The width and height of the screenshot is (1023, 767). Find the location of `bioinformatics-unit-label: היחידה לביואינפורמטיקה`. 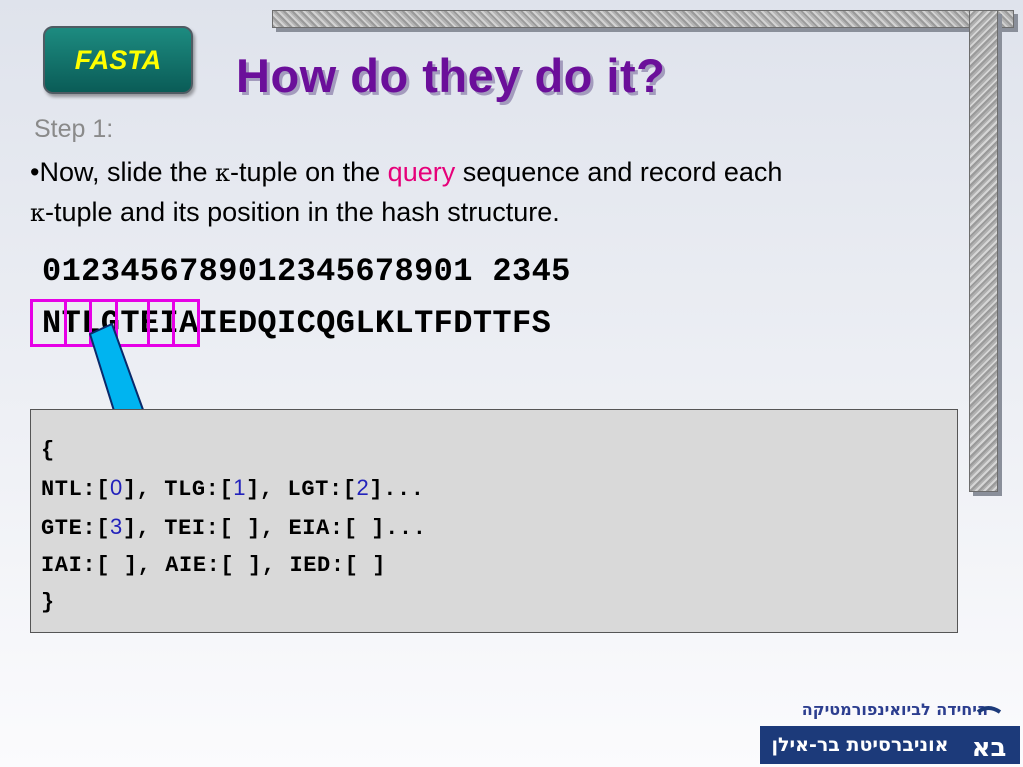

bioinformatics-unit-label: היחידה לביואינפורמטיקה is located at coordinates (894, 709).